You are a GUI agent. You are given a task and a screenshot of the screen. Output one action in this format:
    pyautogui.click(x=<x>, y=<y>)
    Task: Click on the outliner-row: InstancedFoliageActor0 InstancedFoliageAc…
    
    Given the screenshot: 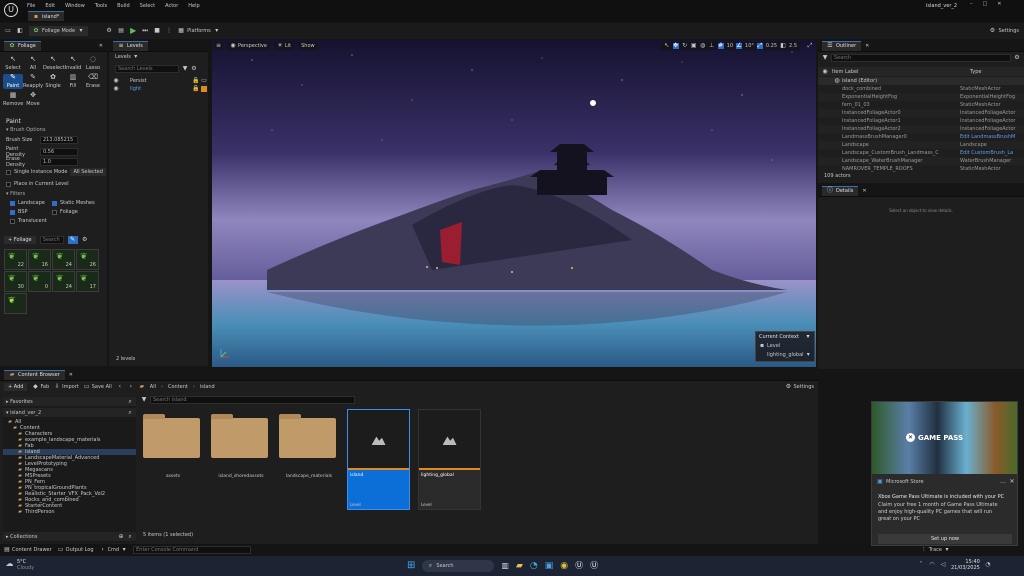 What is the action you would take?
    pyautogui.click(x=921, y=113)
    